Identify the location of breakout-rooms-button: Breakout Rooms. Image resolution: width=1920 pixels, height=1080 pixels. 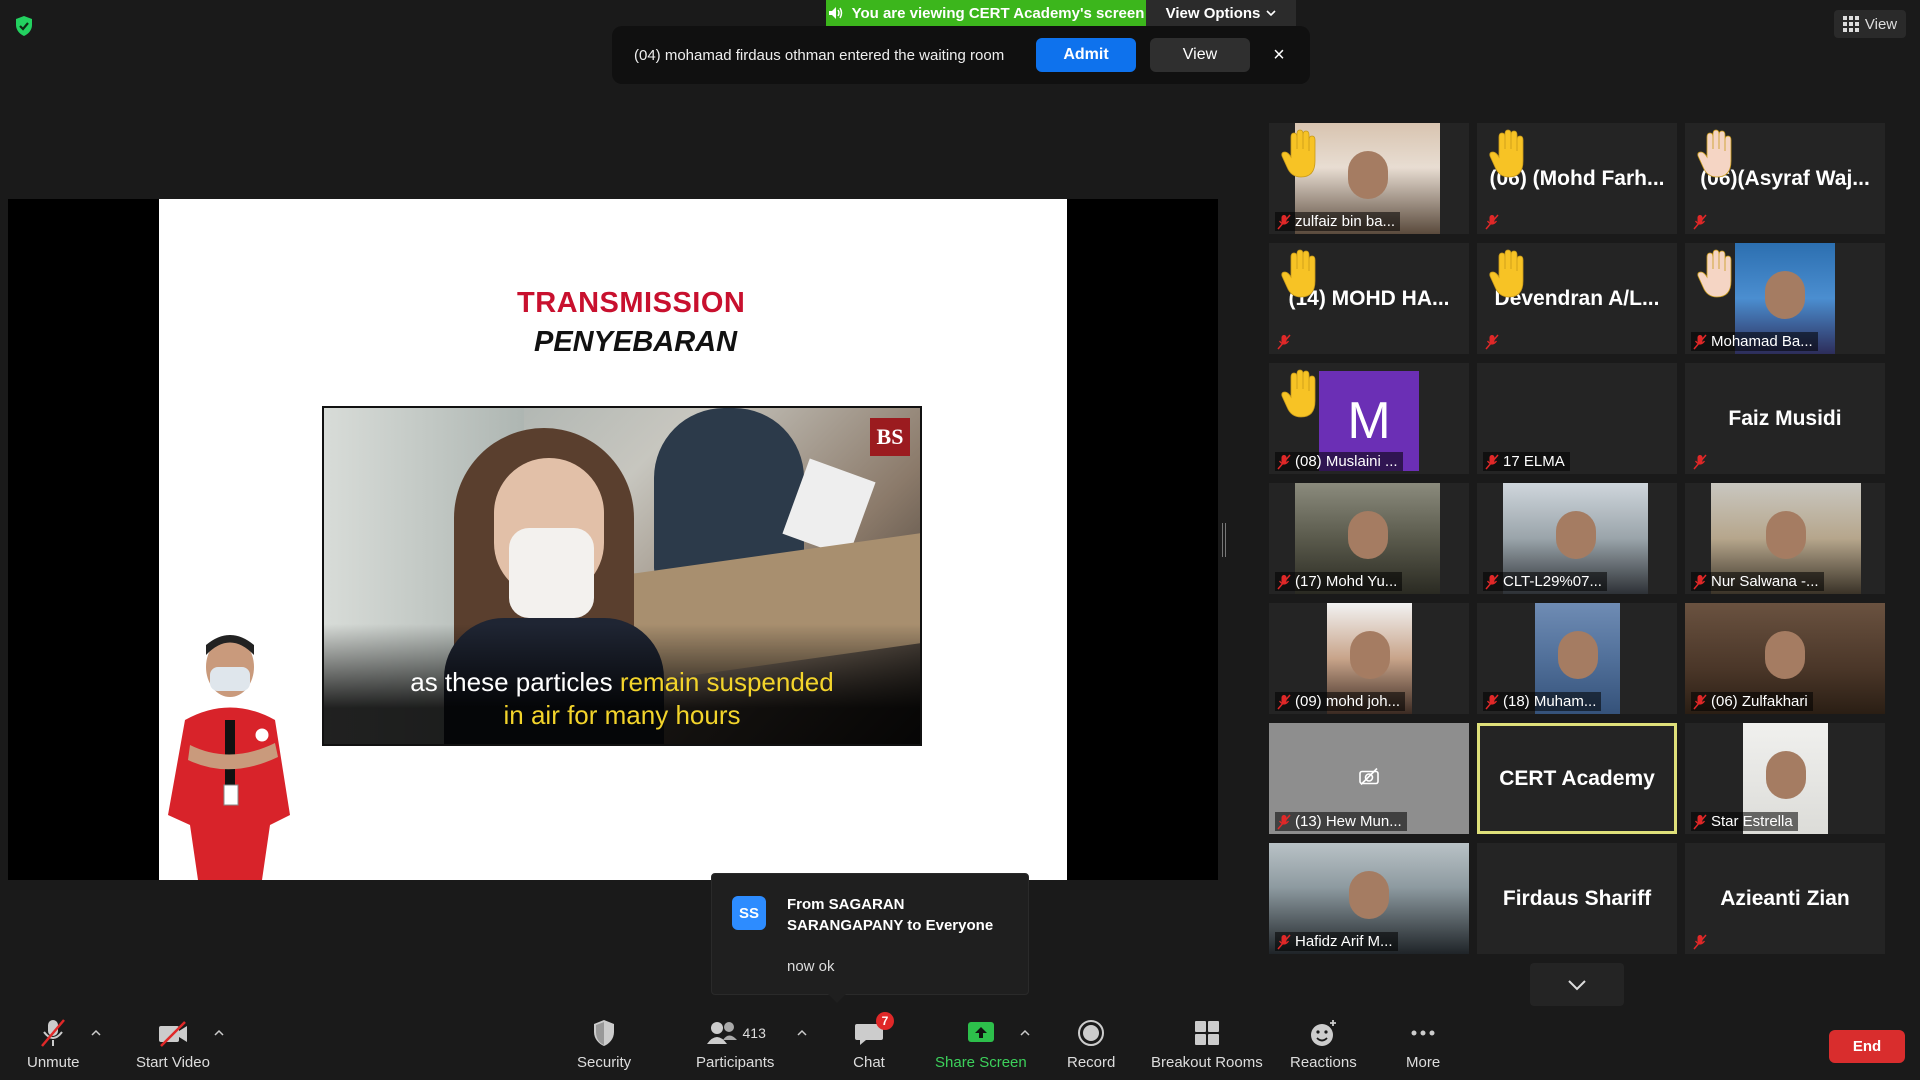
(1207, 1044).